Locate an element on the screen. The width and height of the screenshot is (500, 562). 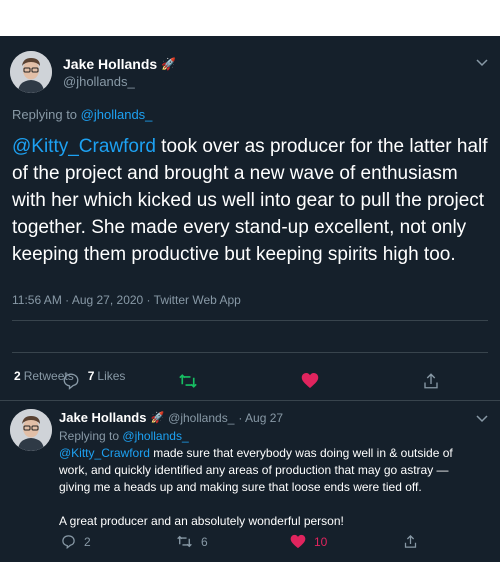
reply-more-options-icon is located at coordinates (482, 419).